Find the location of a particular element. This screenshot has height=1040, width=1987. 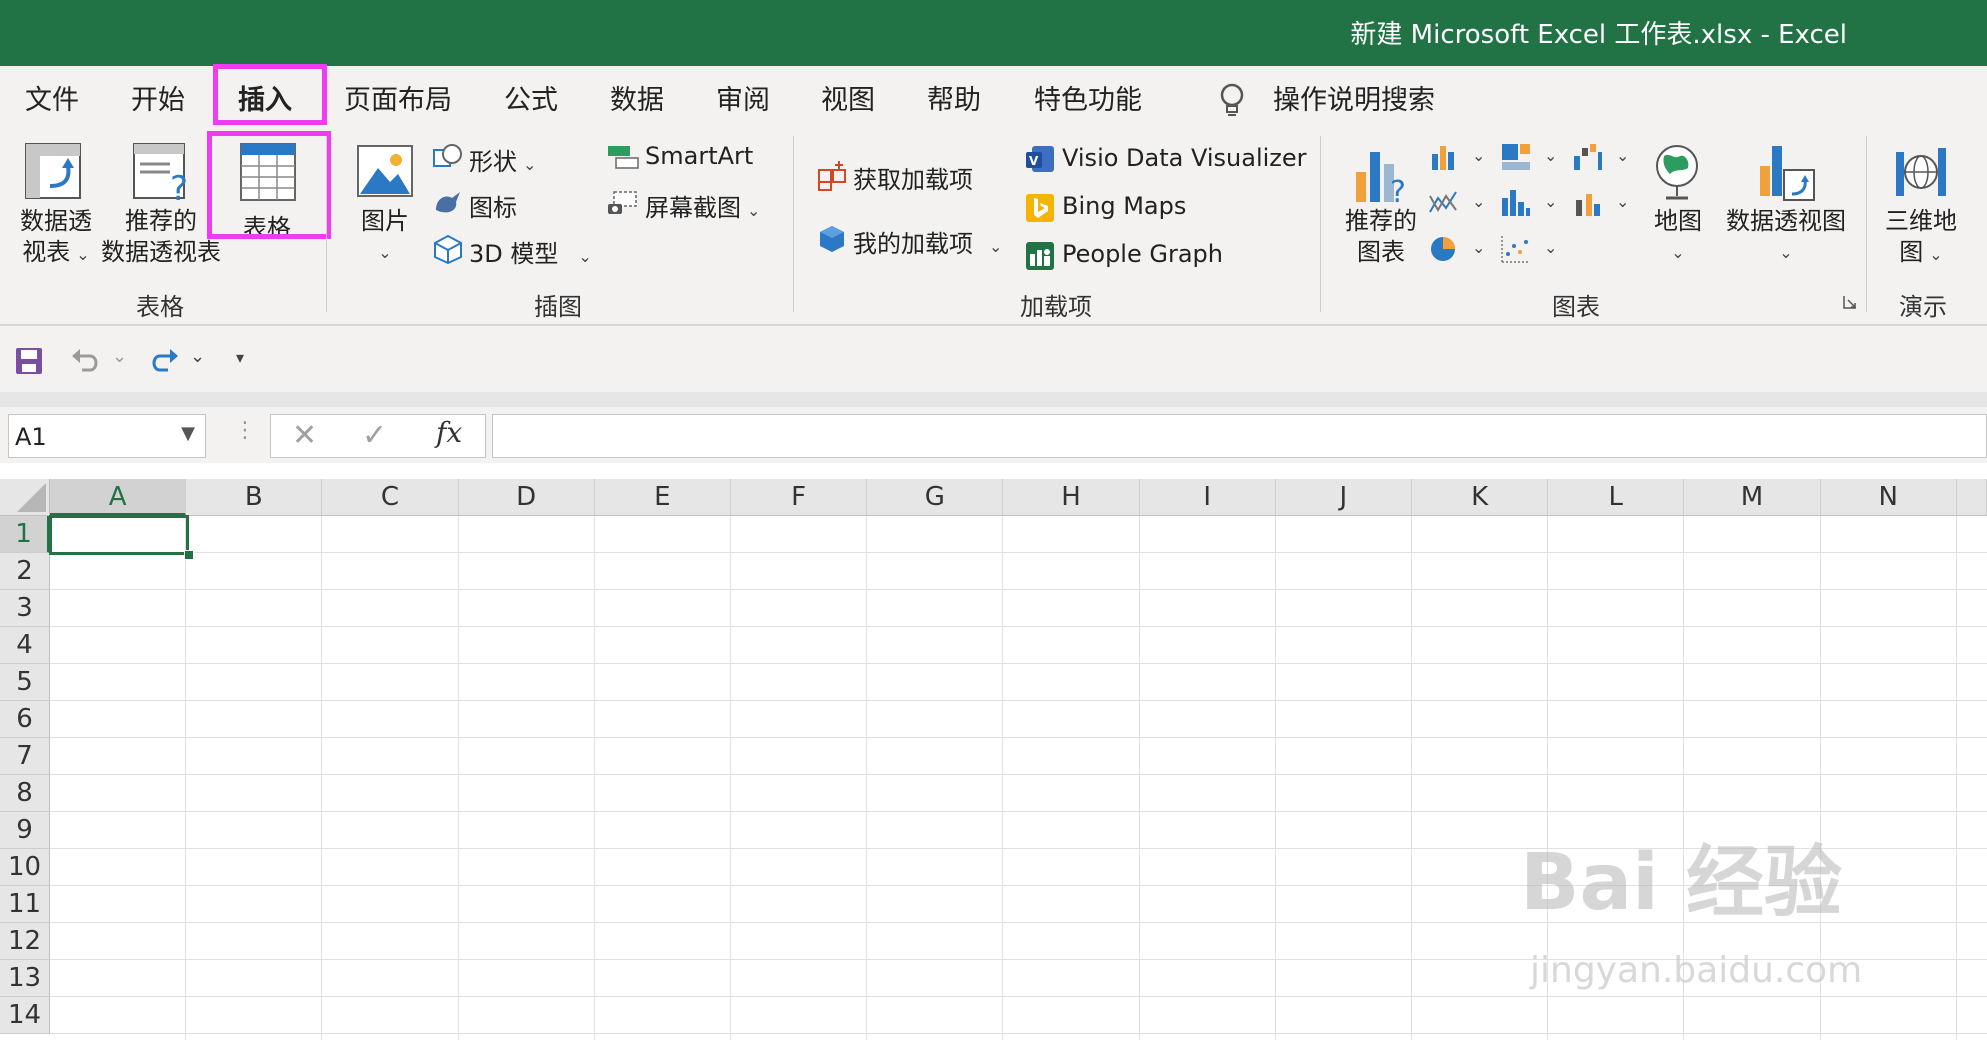

column-header-c: C is located at coordinates (390, 497).